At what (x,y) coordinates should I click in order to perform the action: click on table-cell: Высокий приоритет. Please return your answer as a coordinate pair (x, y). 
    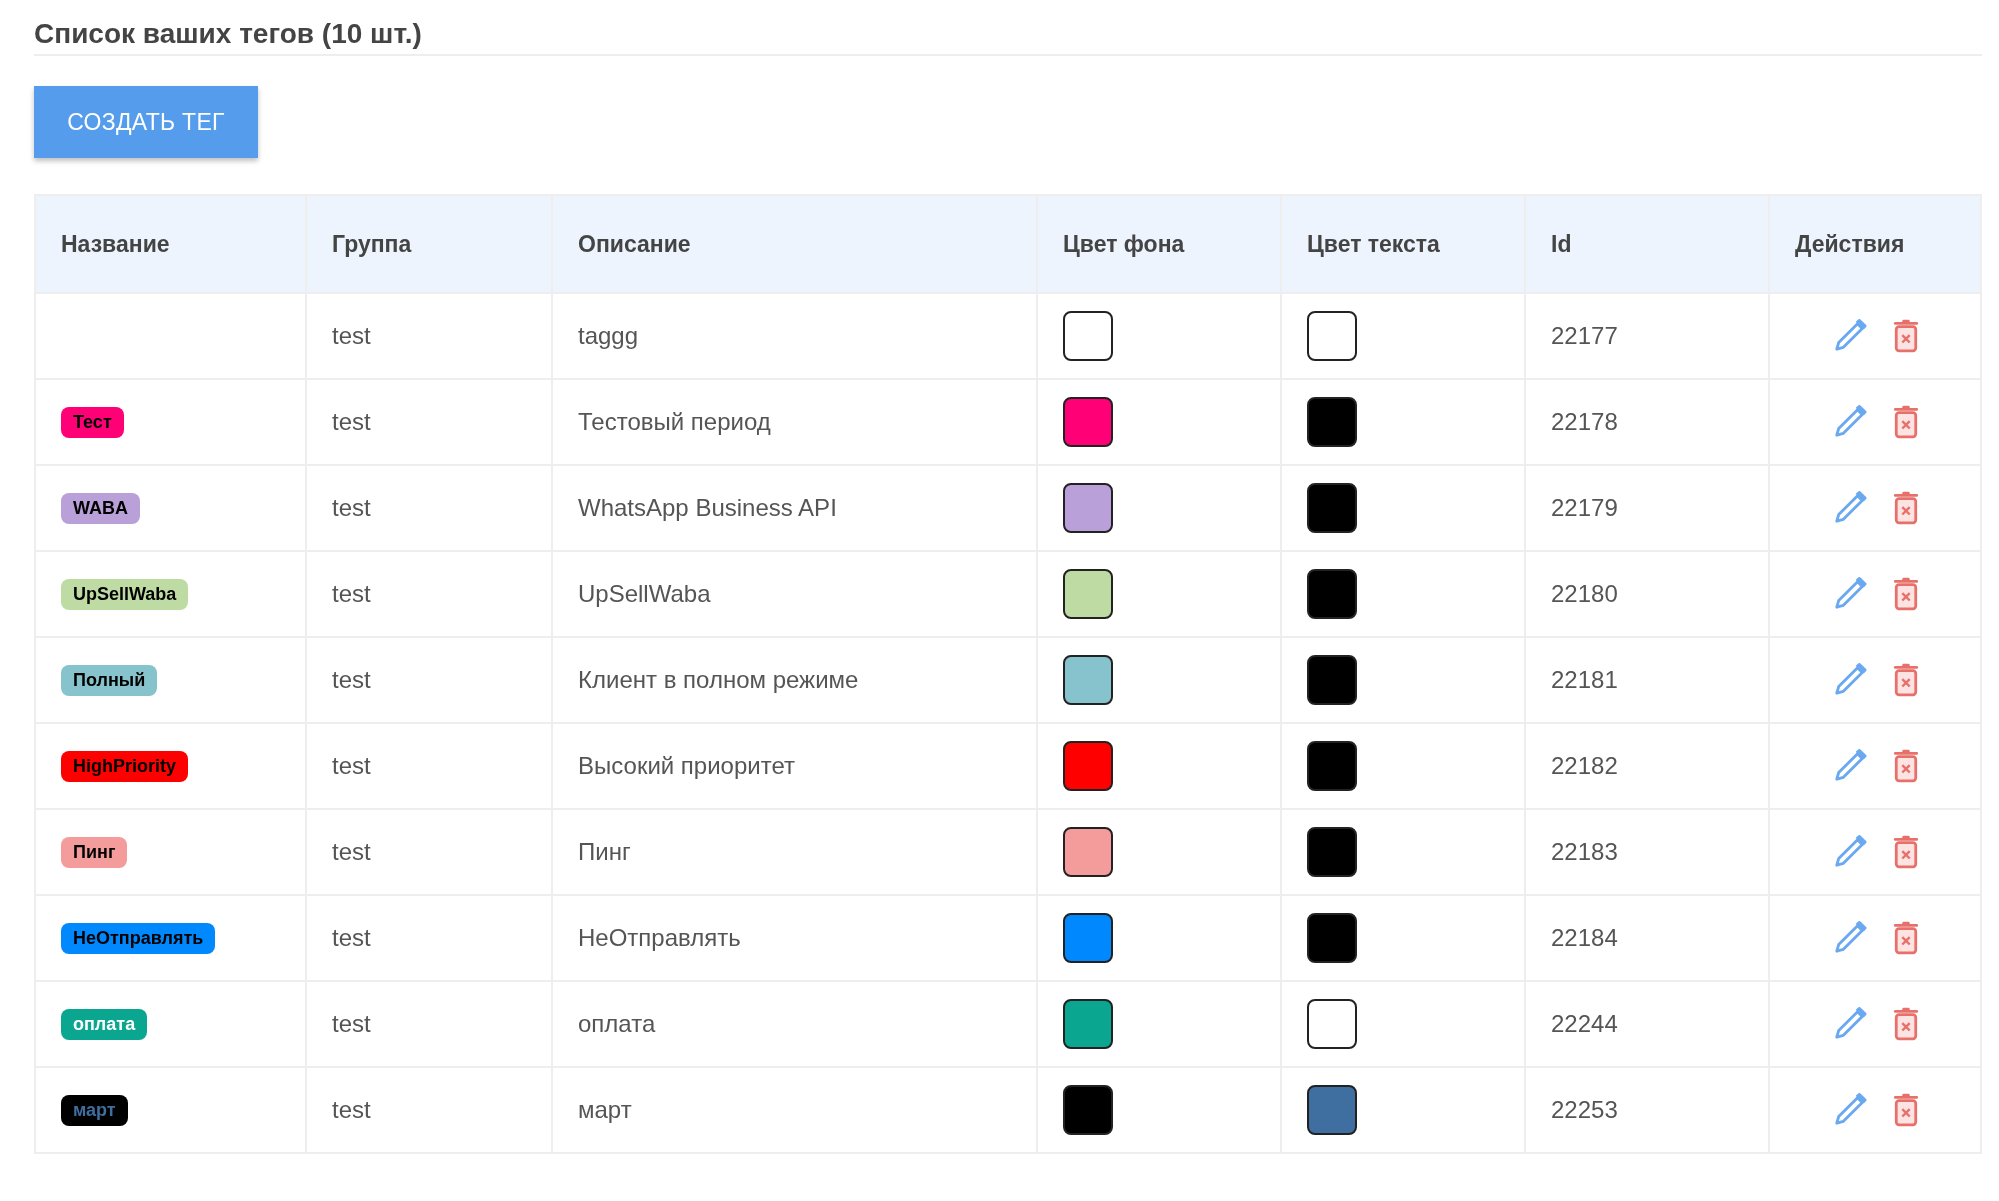
    Looking at the image, I should click on (686, 765).